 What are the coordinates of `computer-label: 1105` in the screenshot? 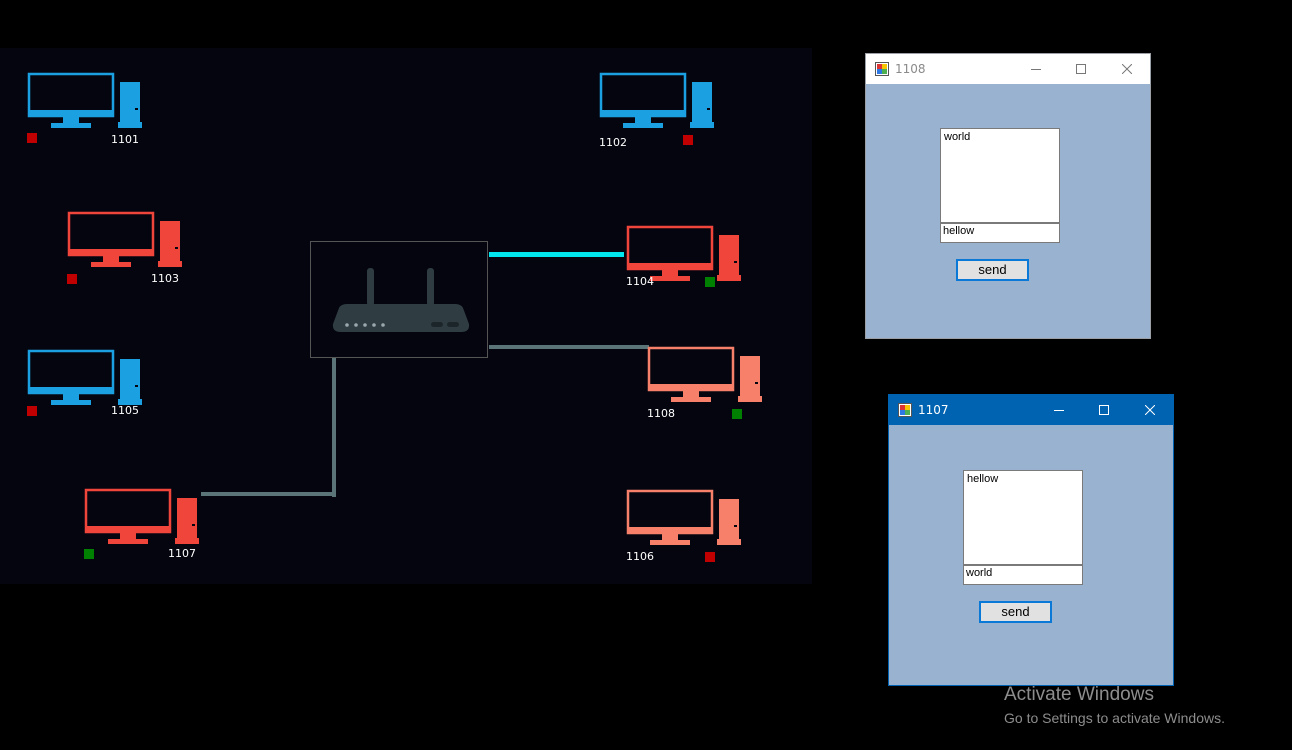 It's located at (125, 410).